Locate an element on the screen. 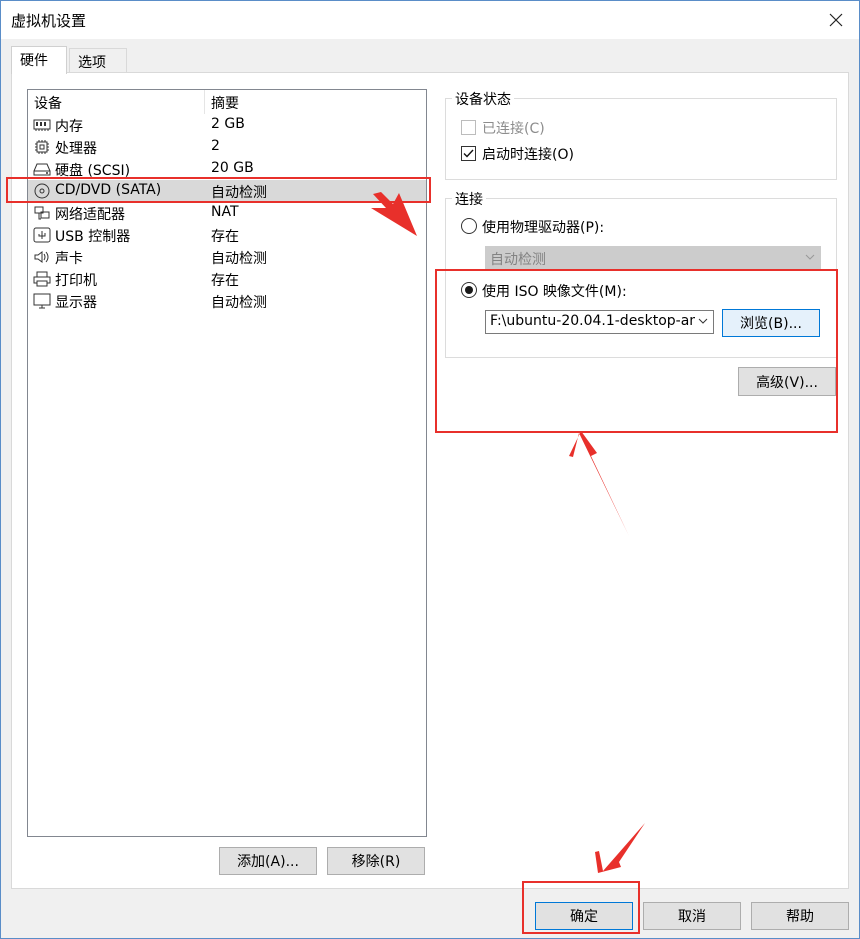  device-list-header: 设备 摘要 is located at coordinates (227, 102).